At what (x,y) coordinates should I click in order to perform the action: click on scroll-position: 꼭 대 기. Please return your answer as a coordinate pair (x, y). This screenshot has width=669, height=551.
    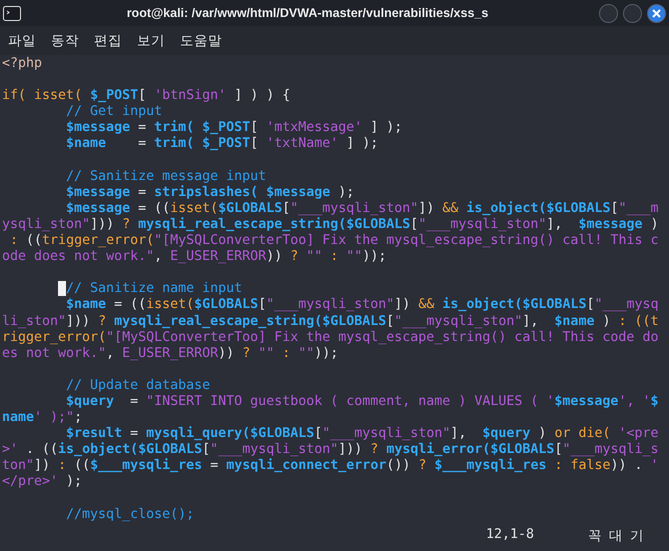
    Looking at the image, I should click on (615, 537).